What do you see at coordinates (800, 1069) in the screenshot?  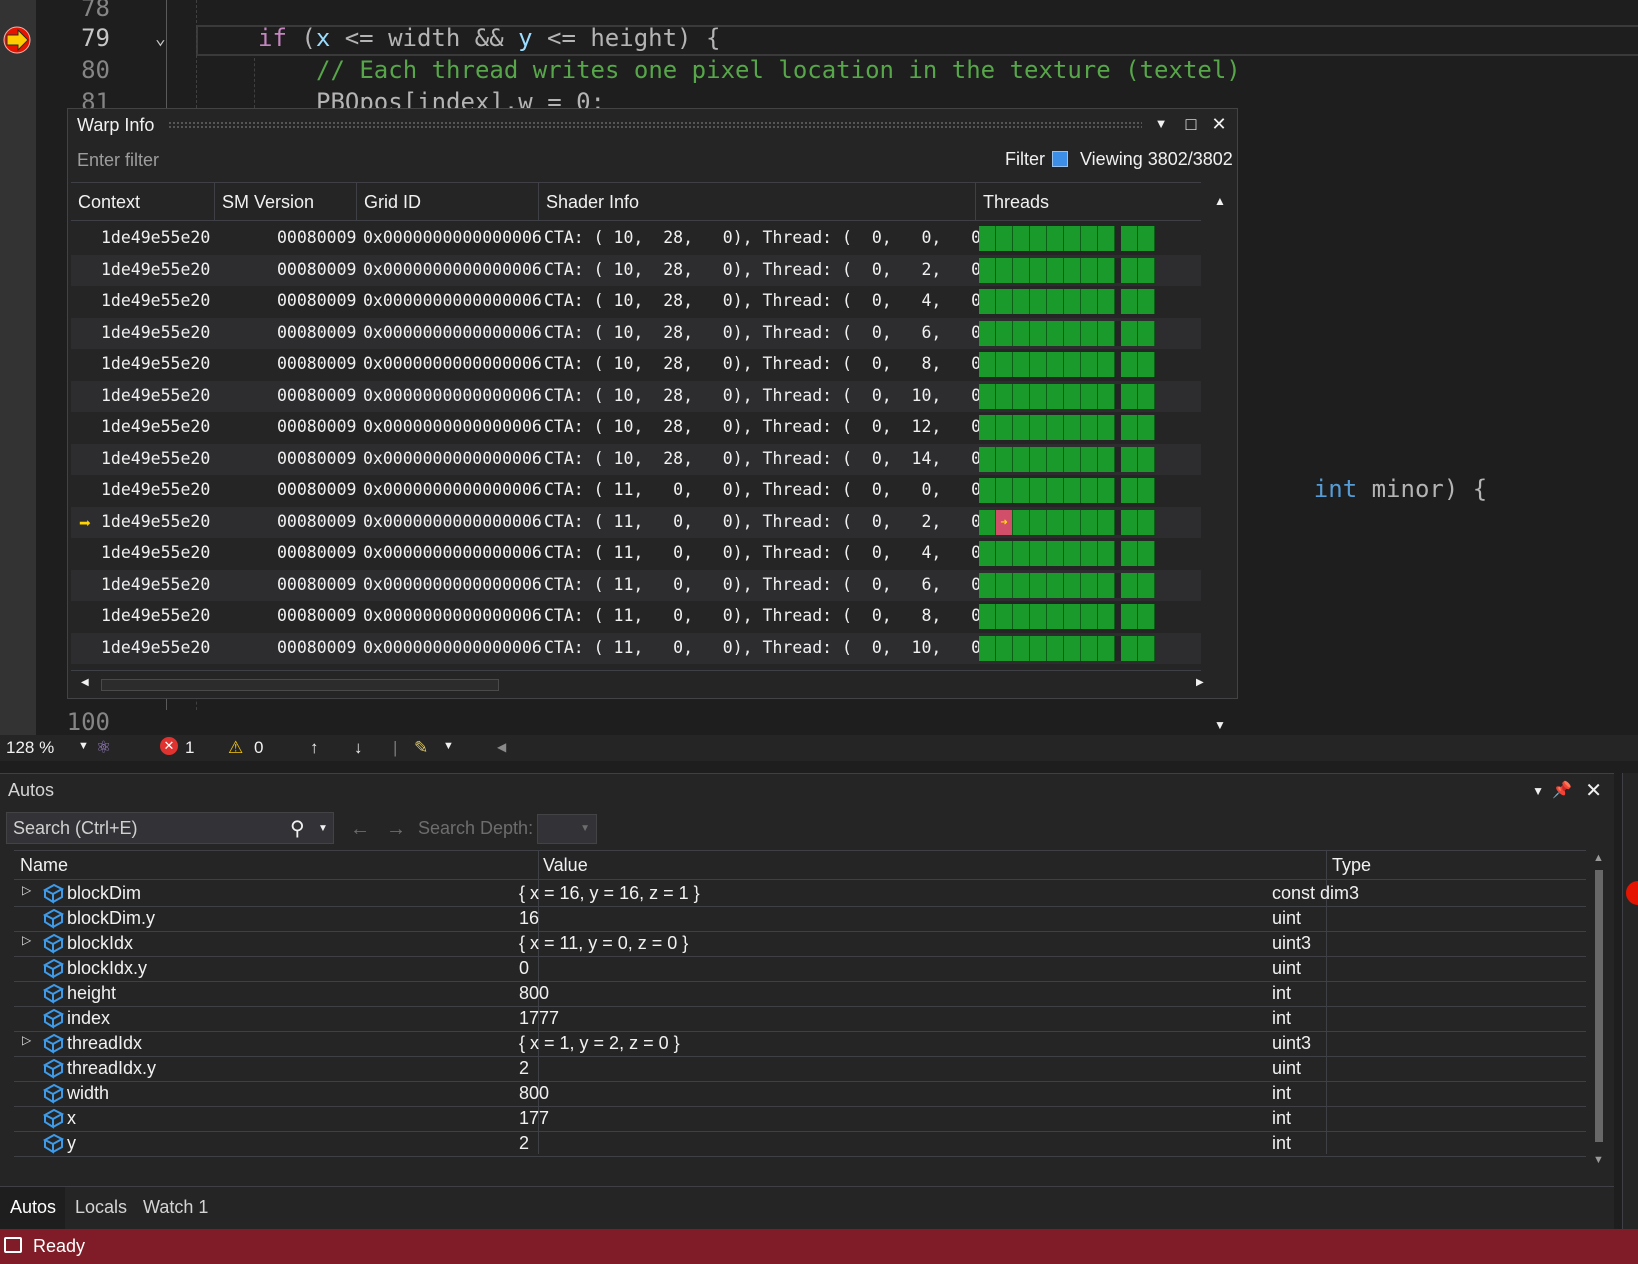 I see `autos-row: threadIdx.y 2 uint` at bounding box center [800, 1069].